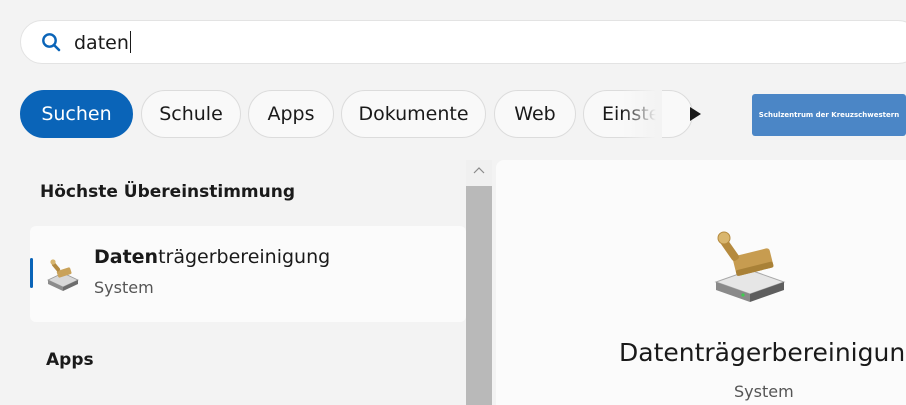  What do you see at coordinates (191, 114) in the screenshot?
I see `tab-schule: Schule` at bounding box center [191, 114].